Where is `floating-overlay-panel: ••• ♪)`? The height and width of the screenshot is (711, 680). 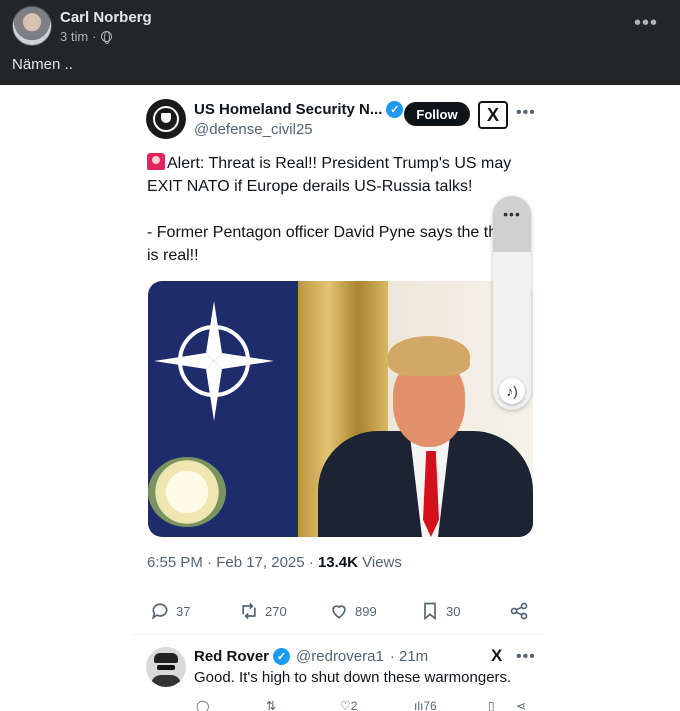
floating-overlay-panel: ••• ♪) is located at coordinates (512, 303).